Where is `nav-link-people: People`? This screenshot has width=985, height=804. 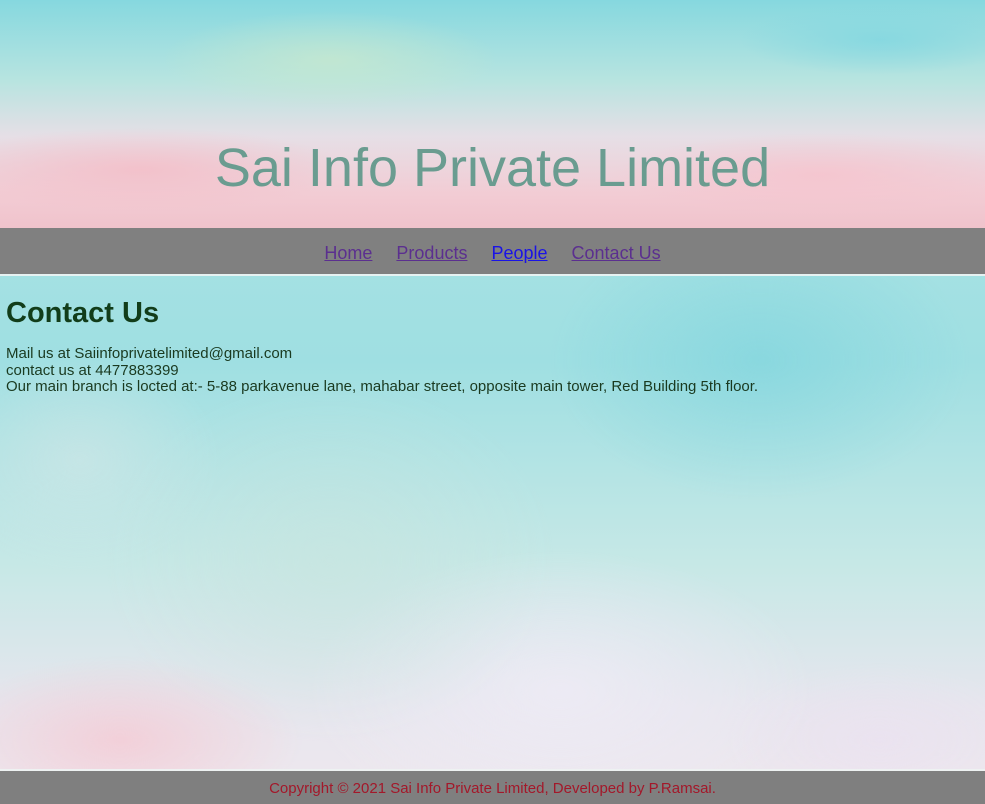 nav-link-people: People is located at coordinates (519, 253).